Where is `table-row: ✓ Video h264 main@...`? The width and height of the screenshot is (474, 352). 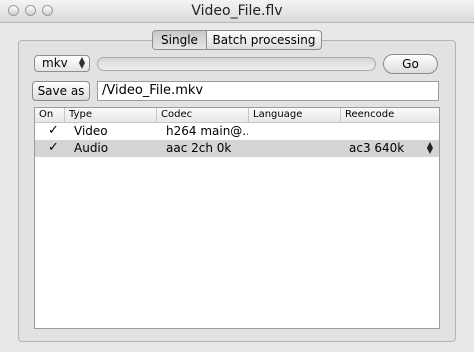 table-row: ✓ Video h264 main@... is located at coordinates (237, 131).